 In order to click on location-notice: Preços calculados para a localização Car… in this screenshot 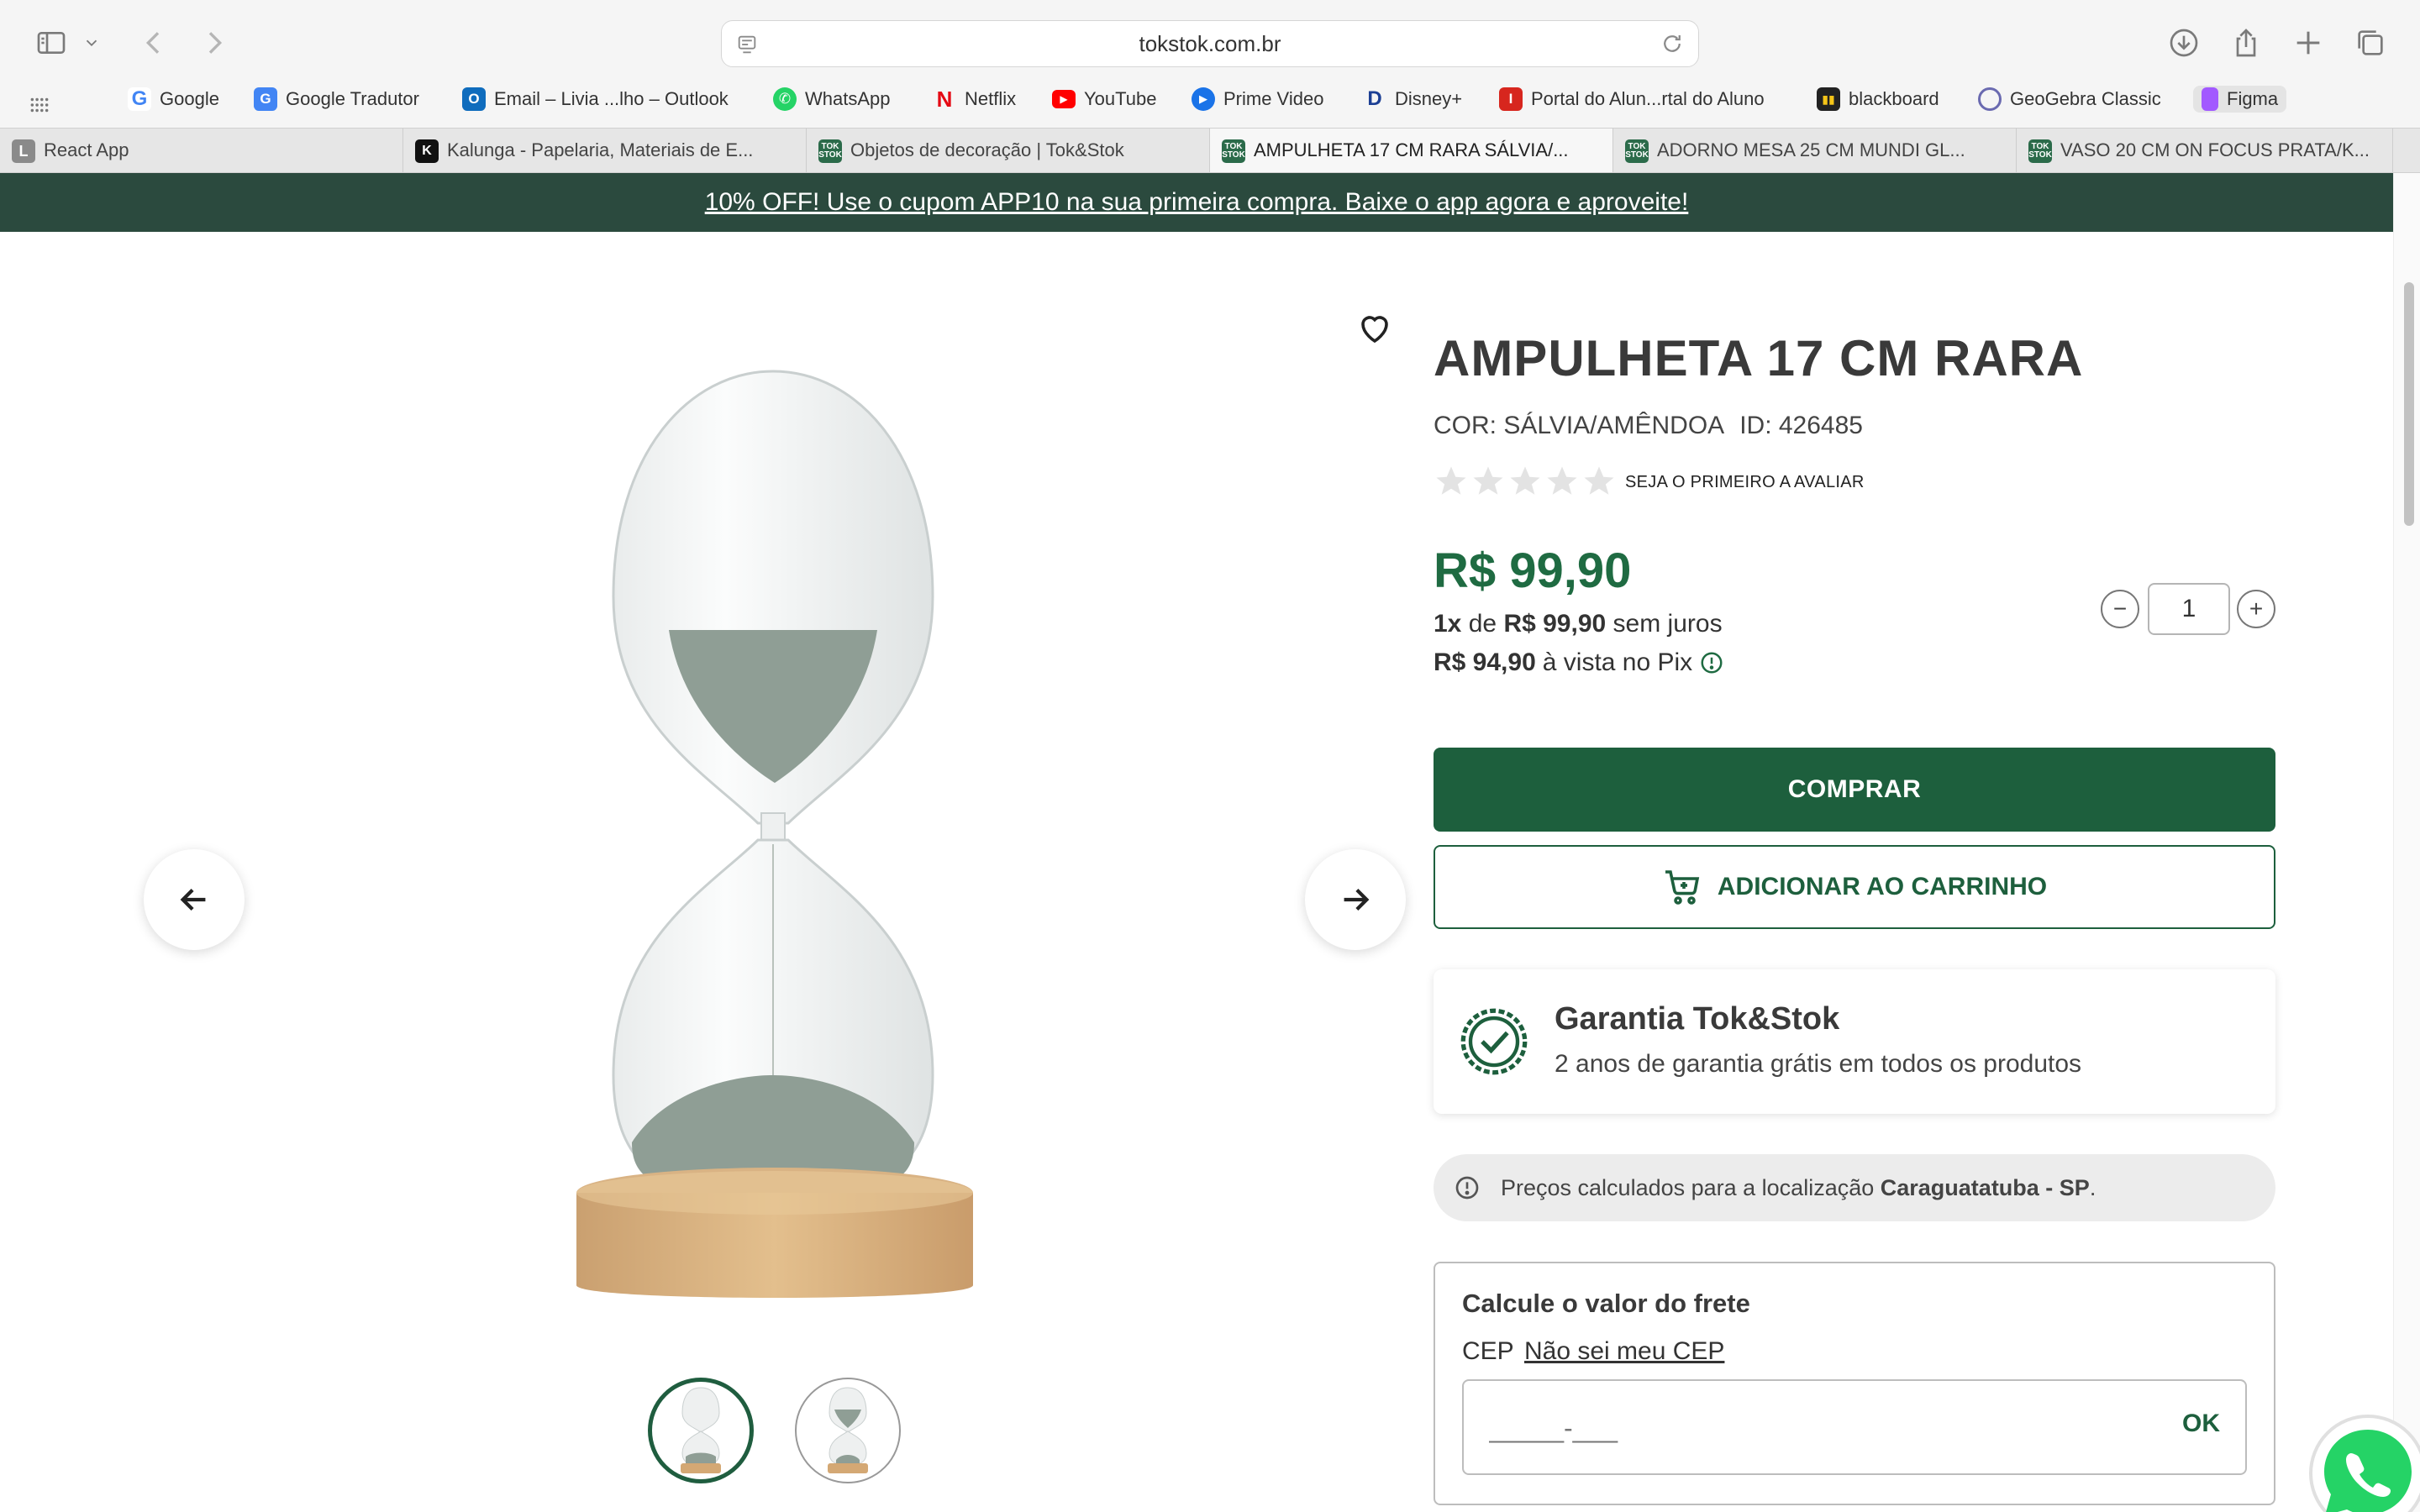, I will do `click(1855, 1187)`.